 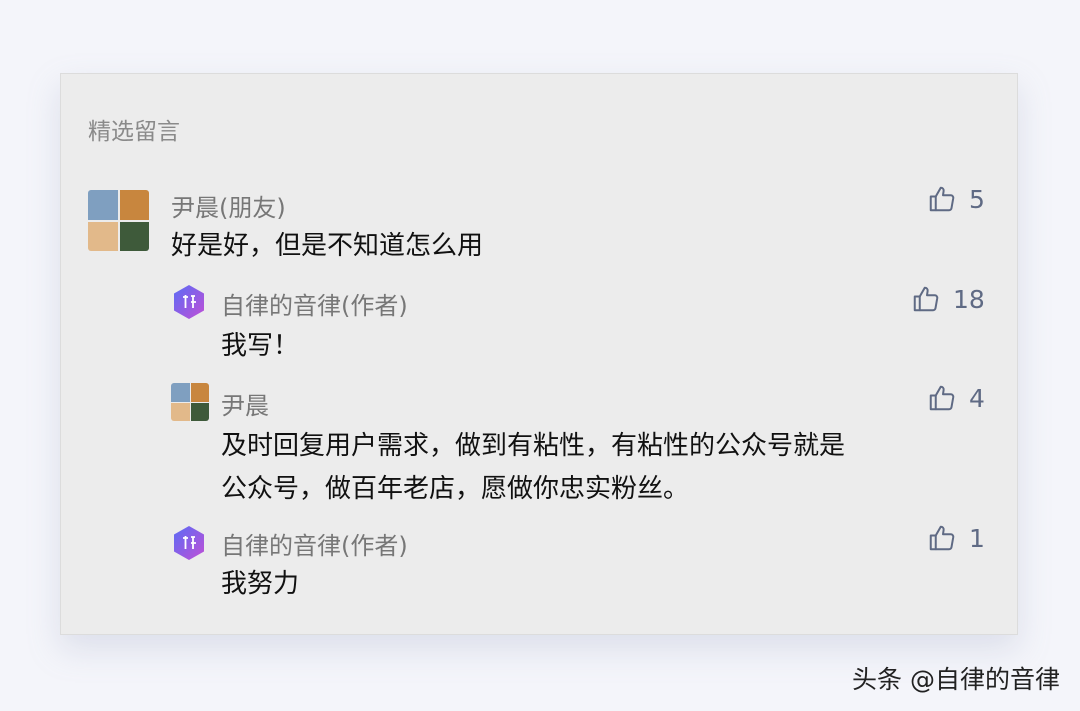 I want to click on like-count: 4, so click(x=977, y=398).